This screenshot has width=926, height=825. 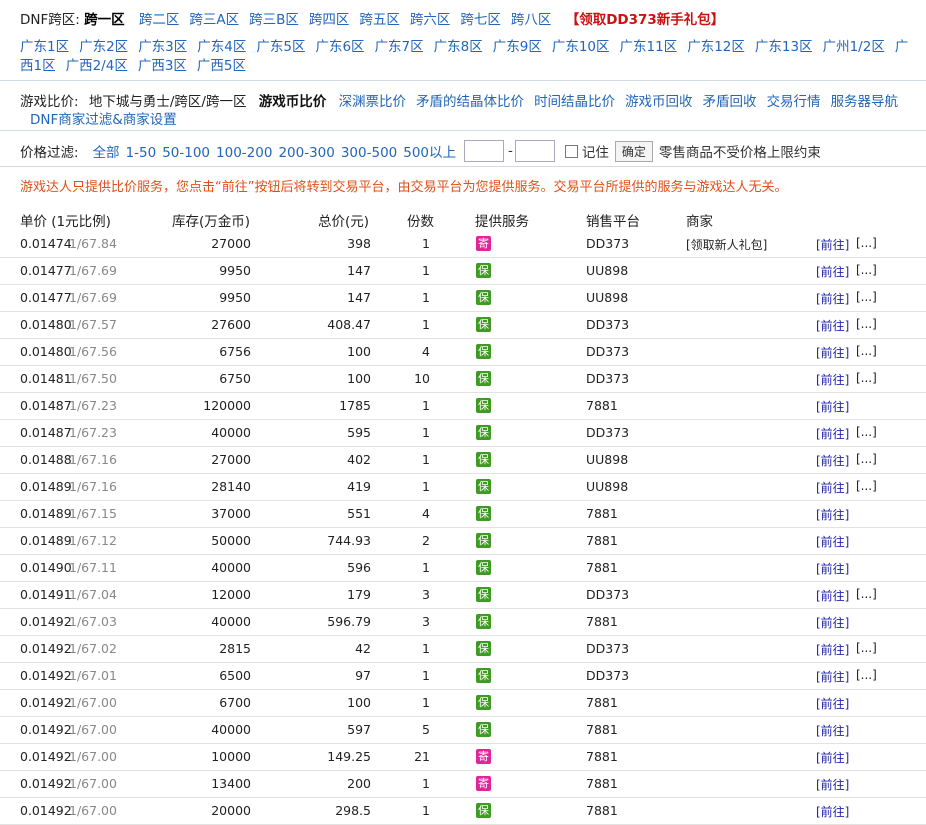 What do you see at coordinates (329, 20) in the screenshot?
I see `cross-region-link: 跨四区` at bounding box center [329, 20].